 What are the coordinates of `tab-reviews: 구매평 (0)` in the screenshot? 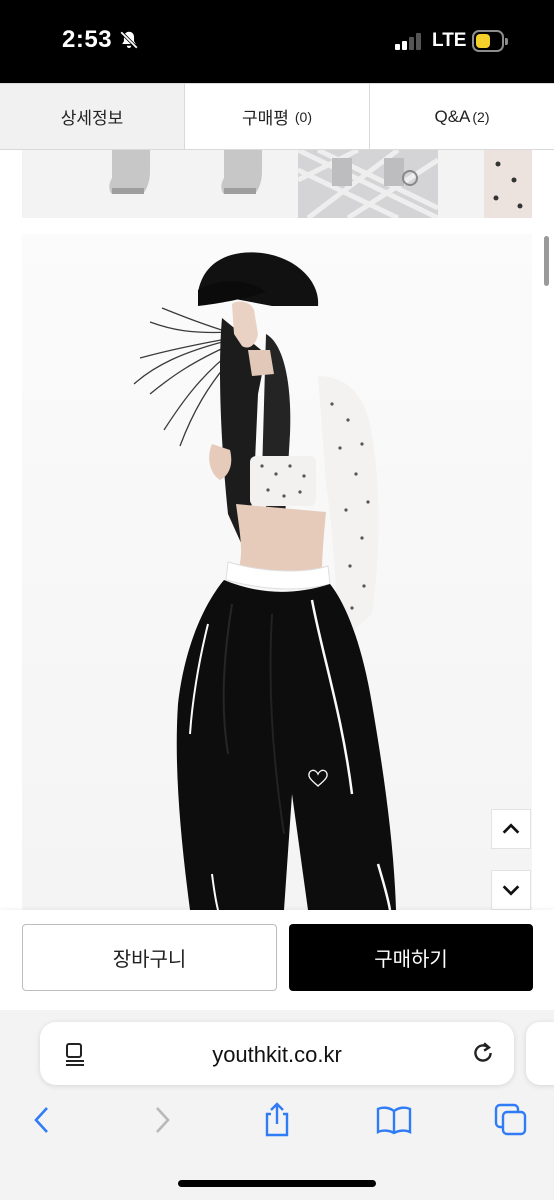 It's located at (277, 116).